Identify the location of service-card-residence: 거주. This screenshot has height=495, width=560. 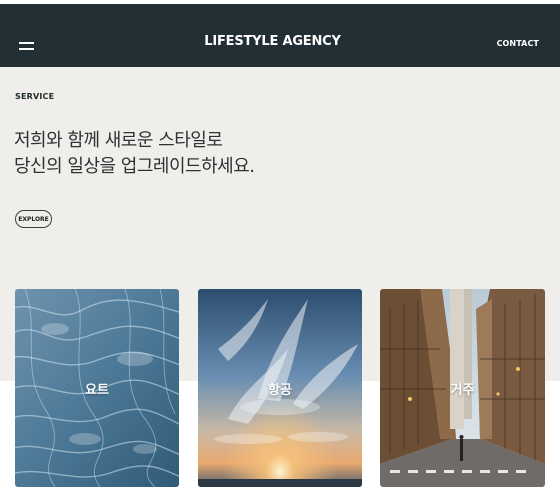
(462, 388).